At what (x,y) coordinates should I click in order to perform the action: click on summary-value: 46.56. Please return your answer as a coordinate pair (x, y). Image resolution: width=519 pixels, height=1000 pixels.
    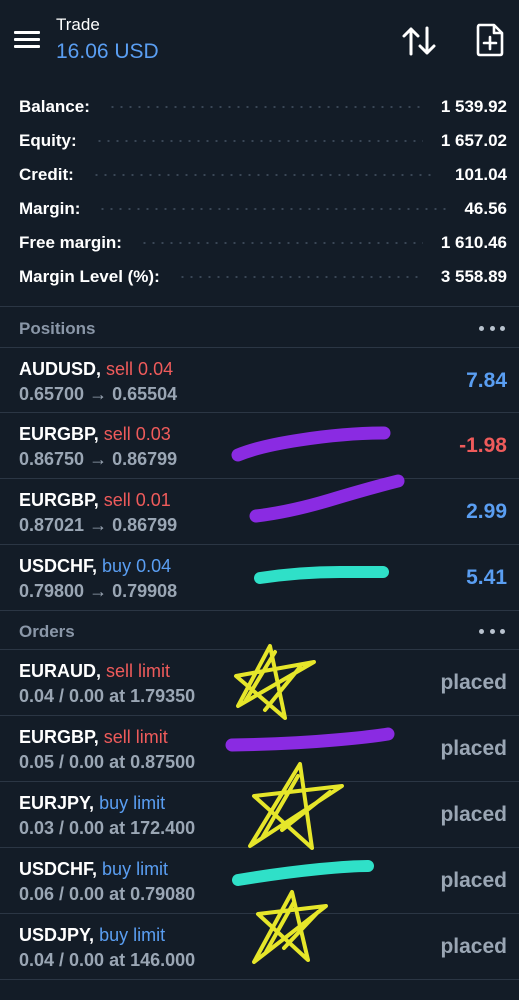
    Looking at the image, I should click on (485, 208).